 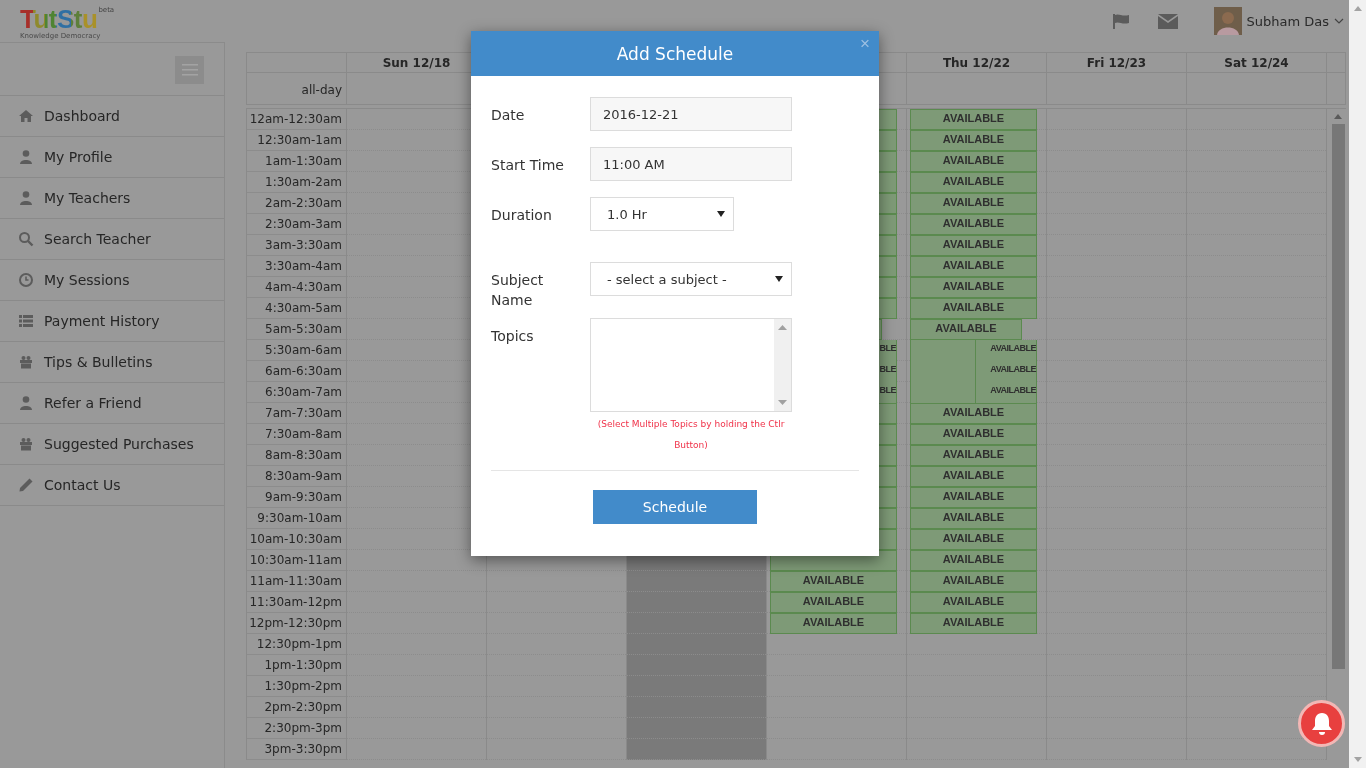 I want to click on time-label: 6:30am-7am, so click(x=303, y=392).